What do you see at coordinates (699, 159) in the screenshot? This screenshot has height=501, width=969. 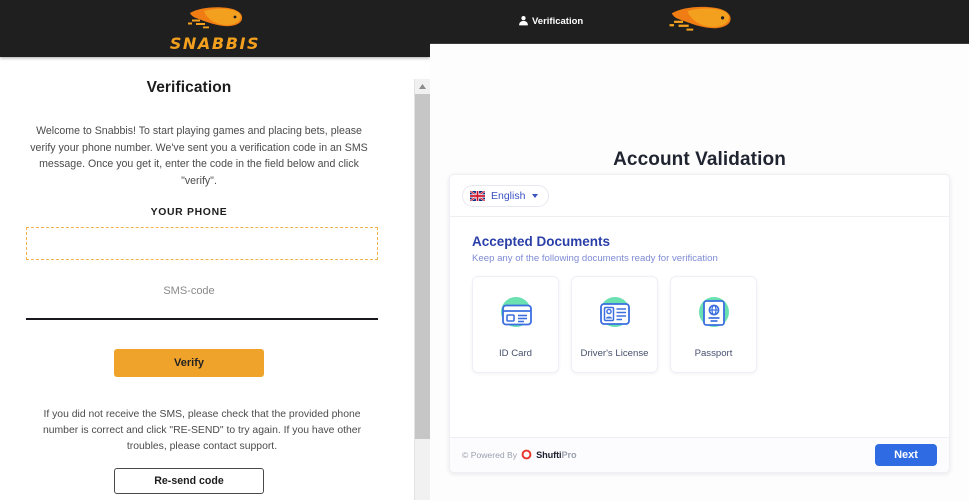 I see `account-validation-title: Account Validation` at bounding box center [699, 159].